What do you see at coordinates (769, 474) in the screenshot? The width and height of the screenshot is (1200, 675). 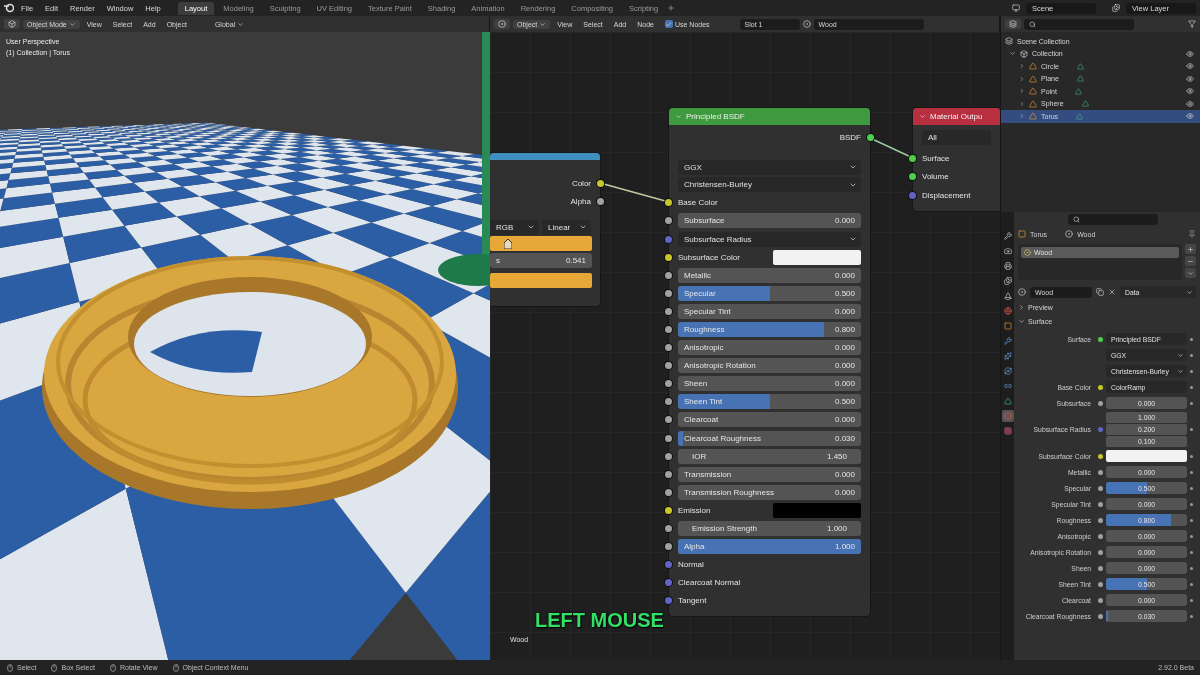 I see `value-slider: Transmission 0.000` at bounding box center [769, 474].